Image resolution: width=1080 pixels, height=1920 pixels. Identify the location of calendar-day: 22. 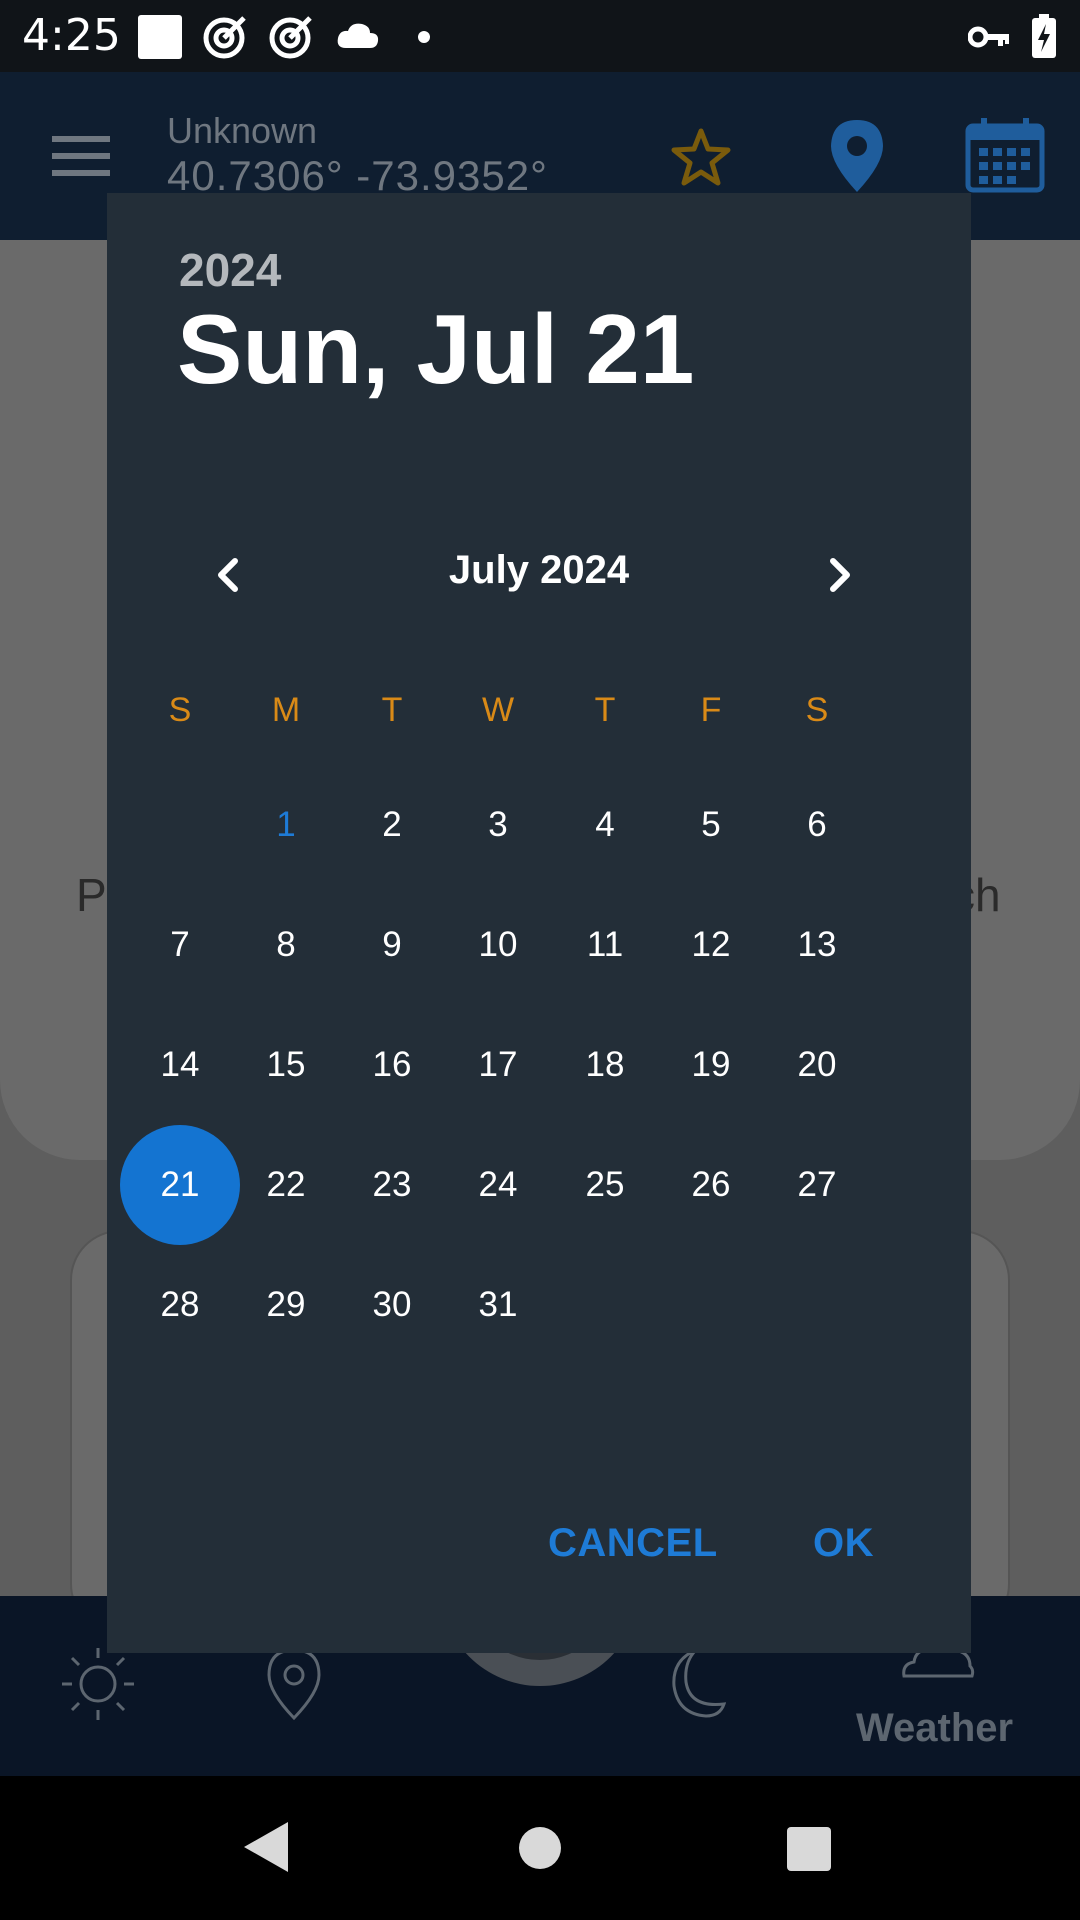
(286, 1185).